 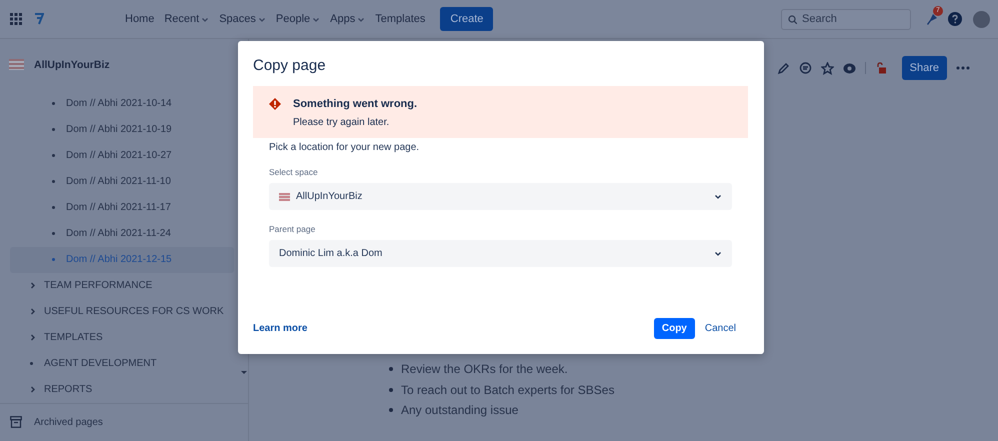 I want to click on nav-link: Apps, so click(x=347, y=19).